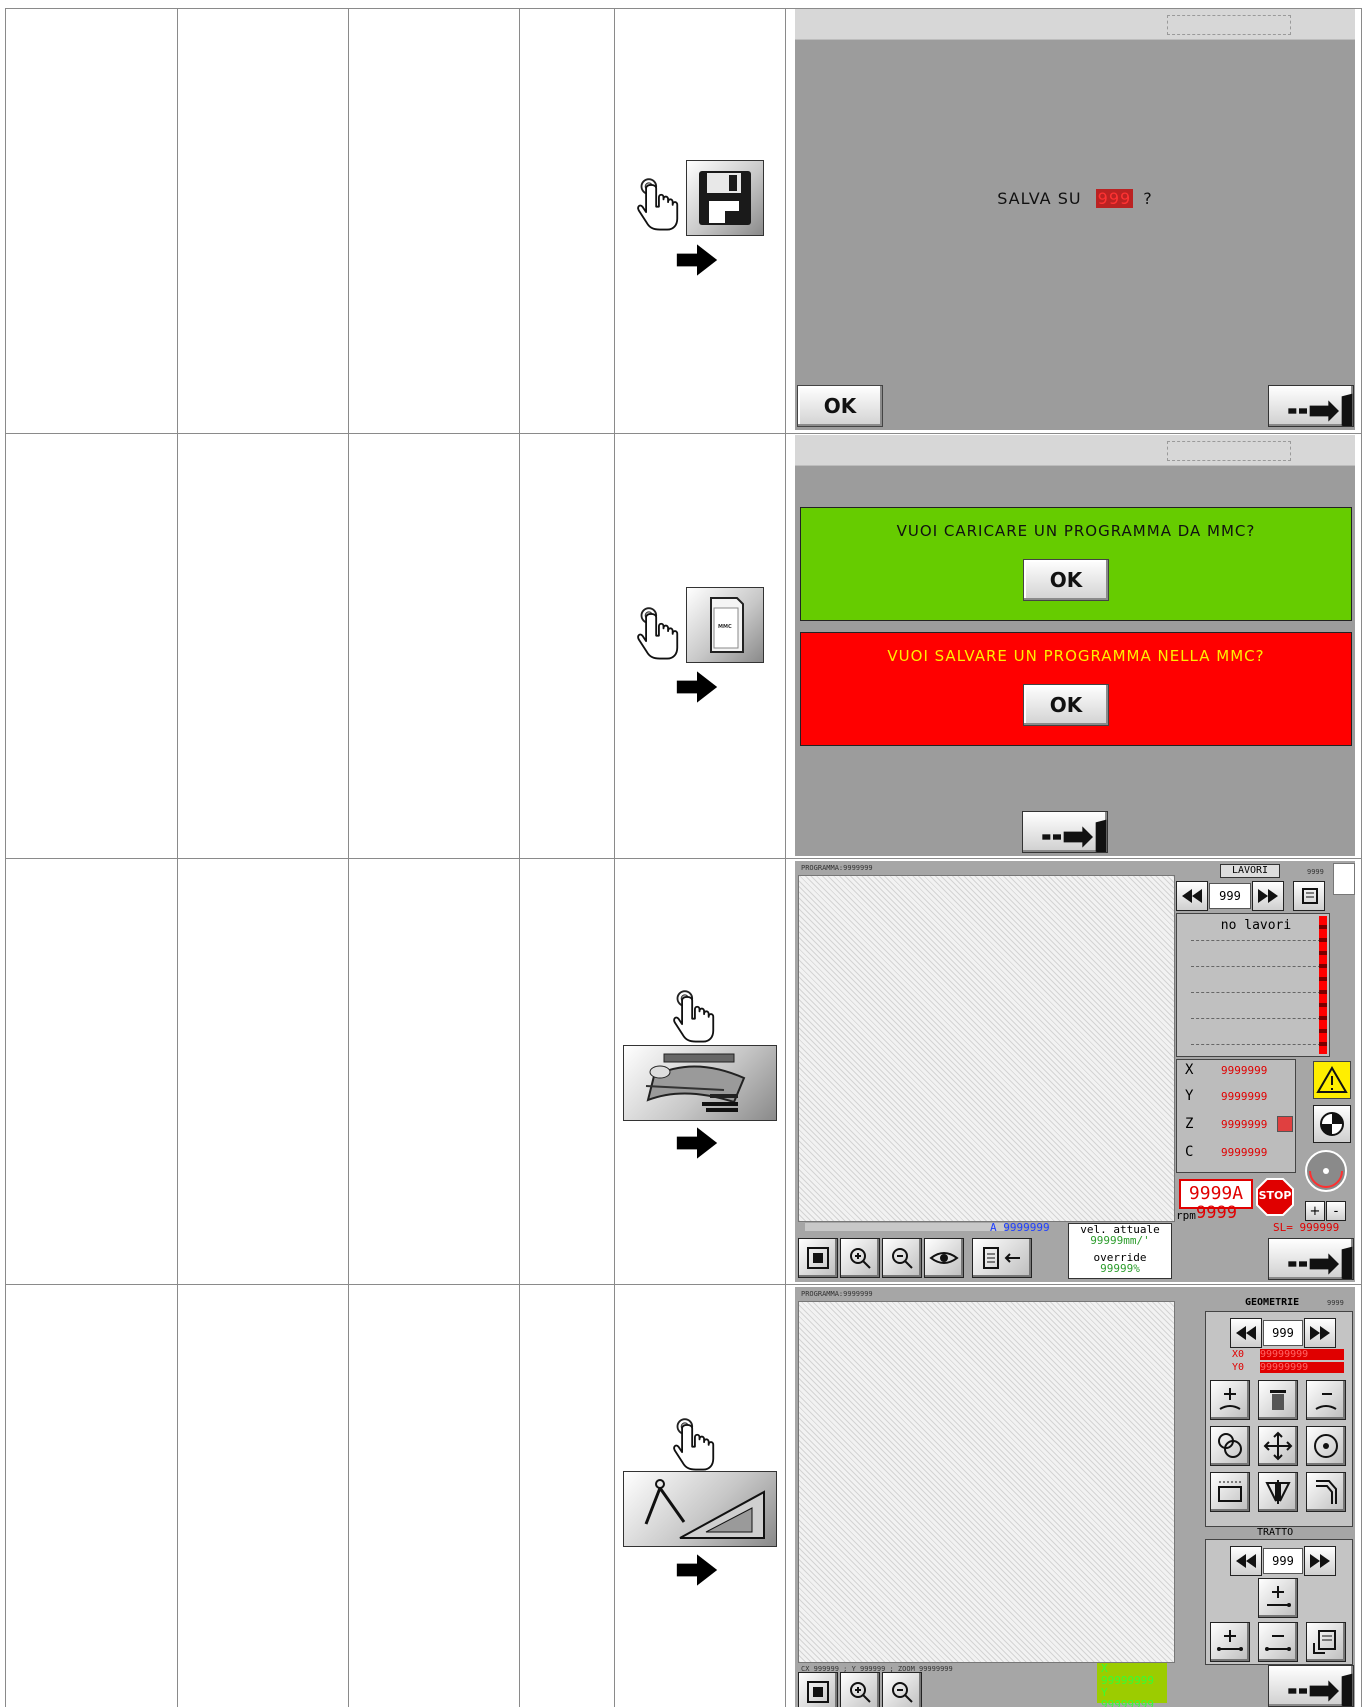 Image resolution: width=1370 pixels, height=1707 pixels. What do you see at coordinates (1244, 1152) in the screenshot?
I see `axis-c-value: 9999999` at bounding box center [1244, 1152].